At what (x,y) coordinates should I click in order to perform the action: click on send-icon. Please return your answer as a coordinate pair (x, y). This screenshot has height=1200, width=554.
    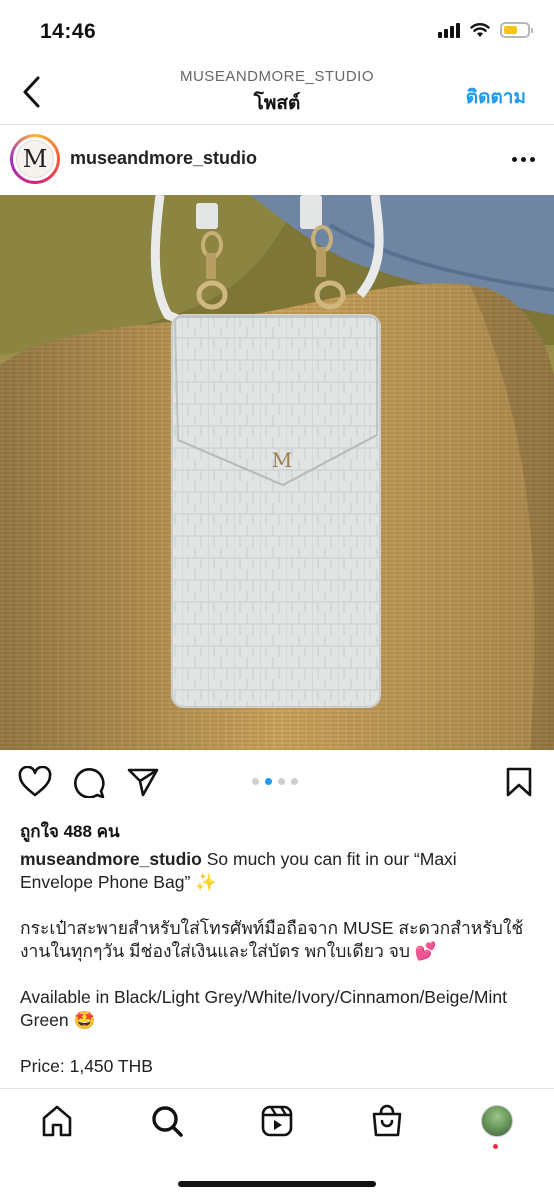
    Looking at the image, I should click on (143, 782).